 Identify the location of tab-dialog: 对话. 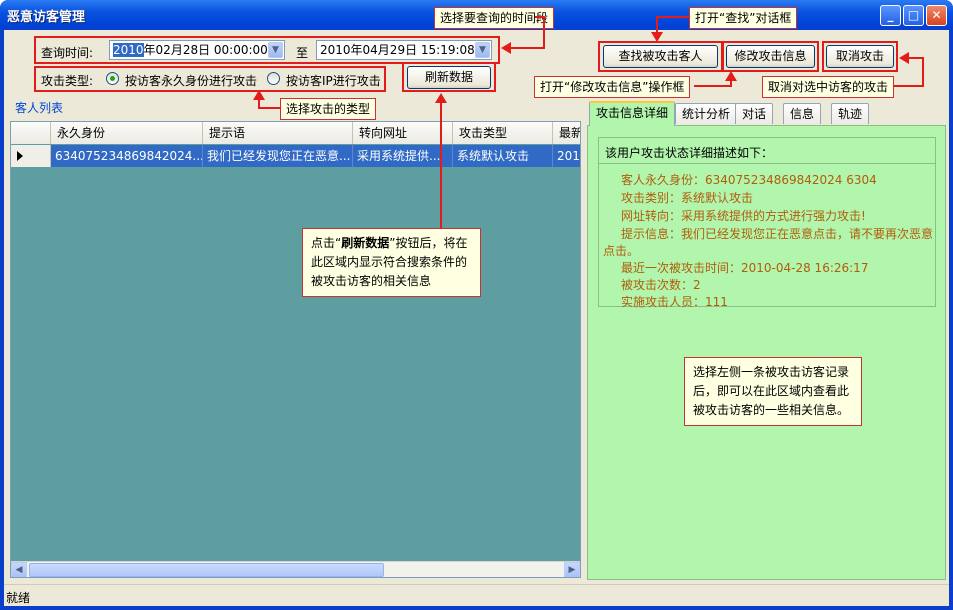
(754, 113).